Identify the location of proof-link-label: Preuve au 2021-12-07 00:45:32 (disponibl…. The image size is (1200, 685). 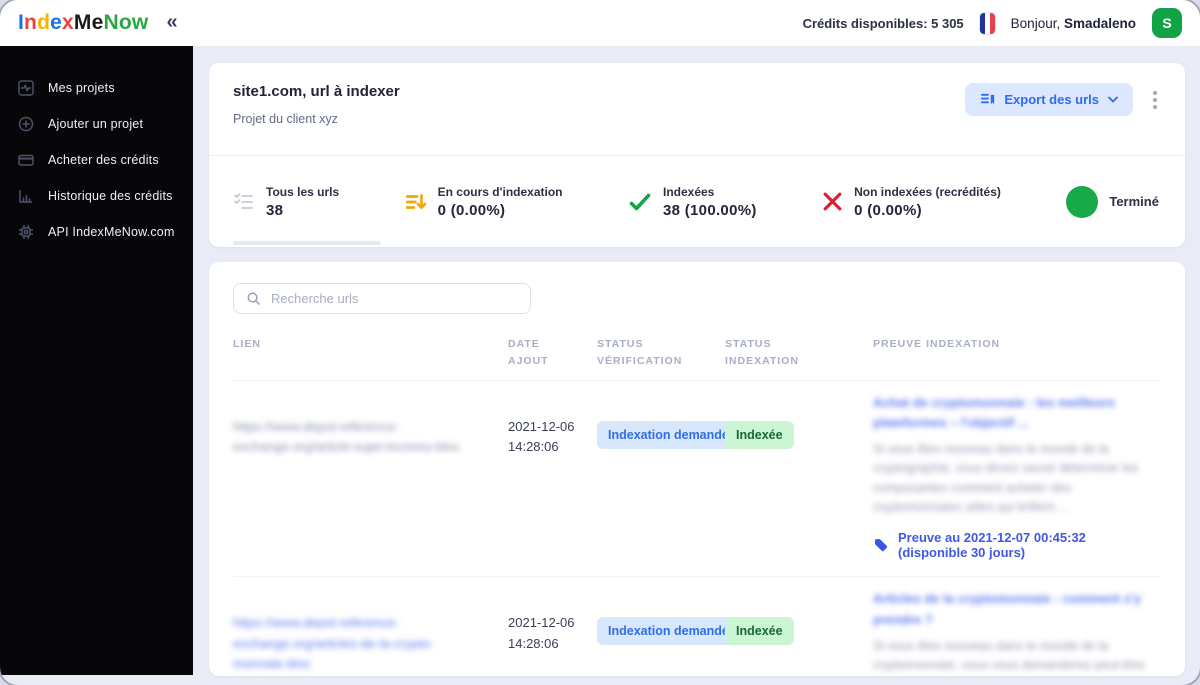
(992, 545).